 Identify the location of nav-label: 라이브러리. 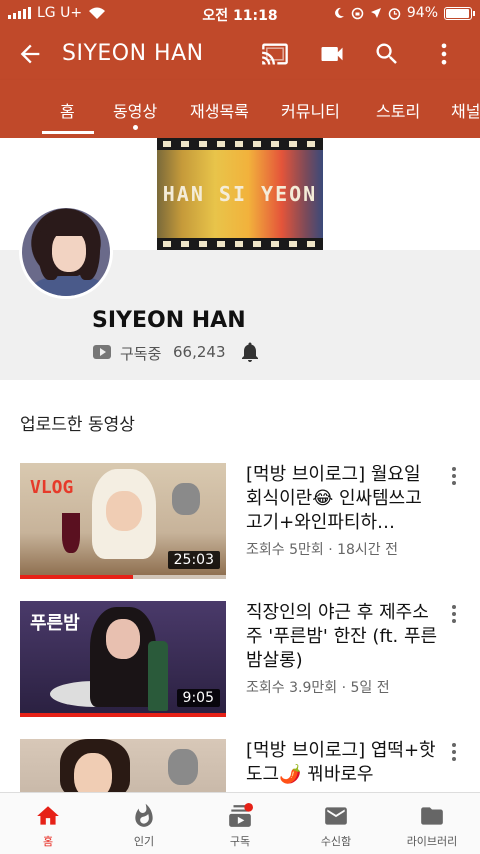
(432, 841).